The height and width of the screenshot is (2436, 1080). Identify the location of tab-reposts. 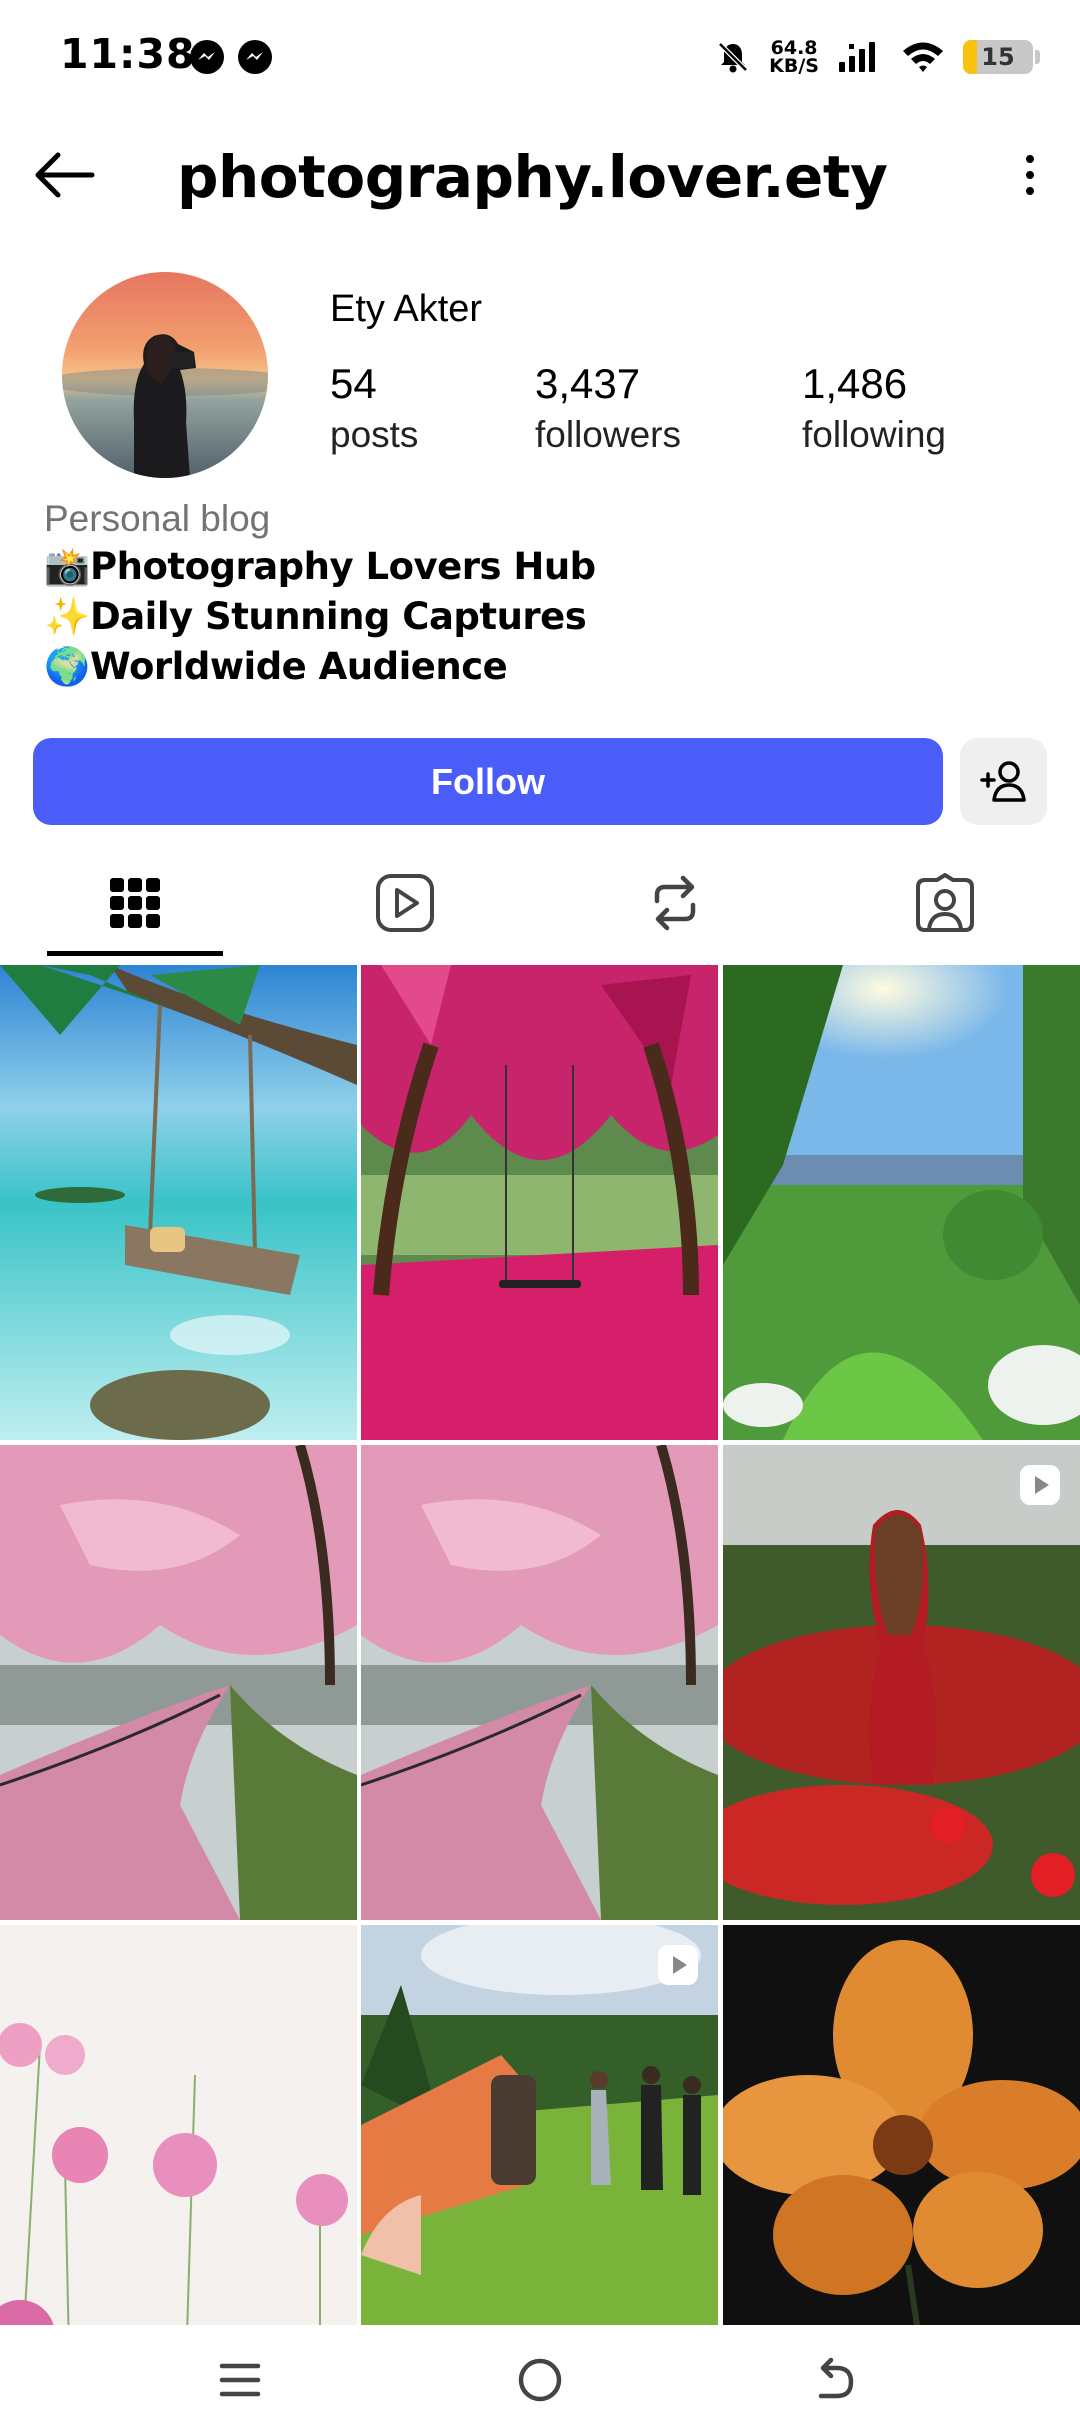
(675, 902).